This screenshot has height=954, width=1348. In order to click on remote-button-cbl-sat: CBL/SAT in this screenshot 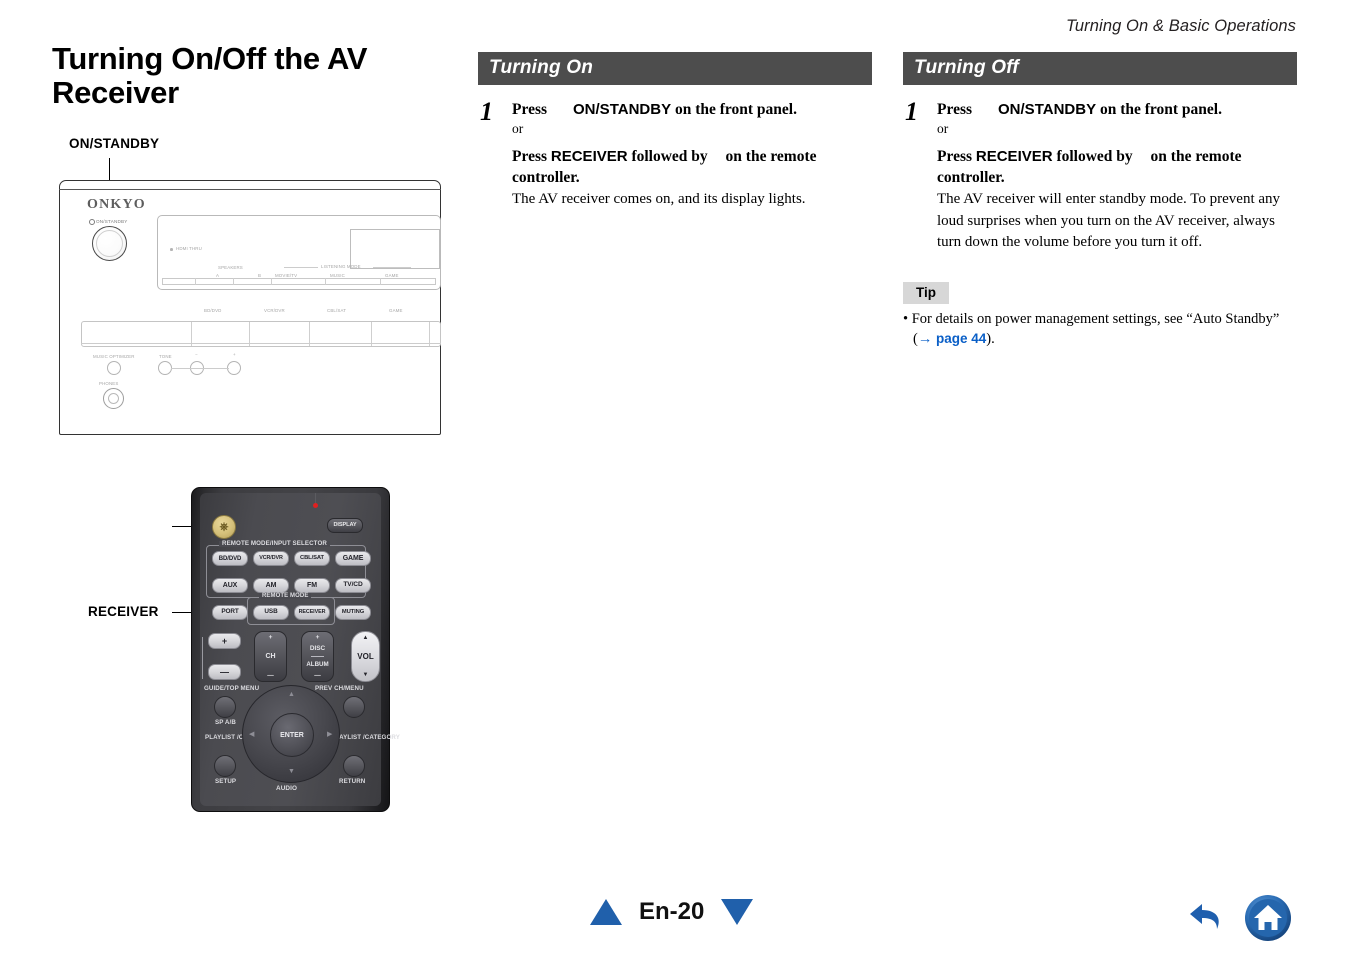, I will do `click(312, 558)`.